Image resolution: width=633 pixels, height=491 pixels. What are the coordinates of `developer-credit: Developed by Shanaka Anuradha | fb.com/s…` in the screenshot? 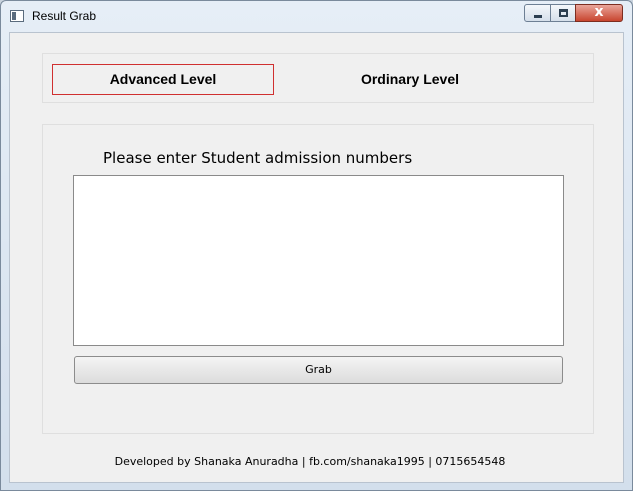 It's located at (310, 461).